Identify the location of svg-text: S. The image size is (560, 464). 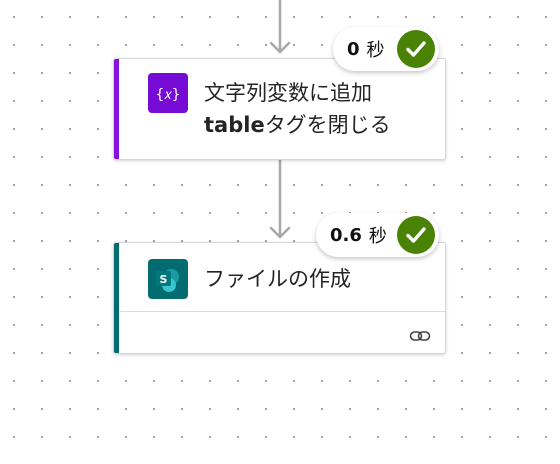
(164, 279).